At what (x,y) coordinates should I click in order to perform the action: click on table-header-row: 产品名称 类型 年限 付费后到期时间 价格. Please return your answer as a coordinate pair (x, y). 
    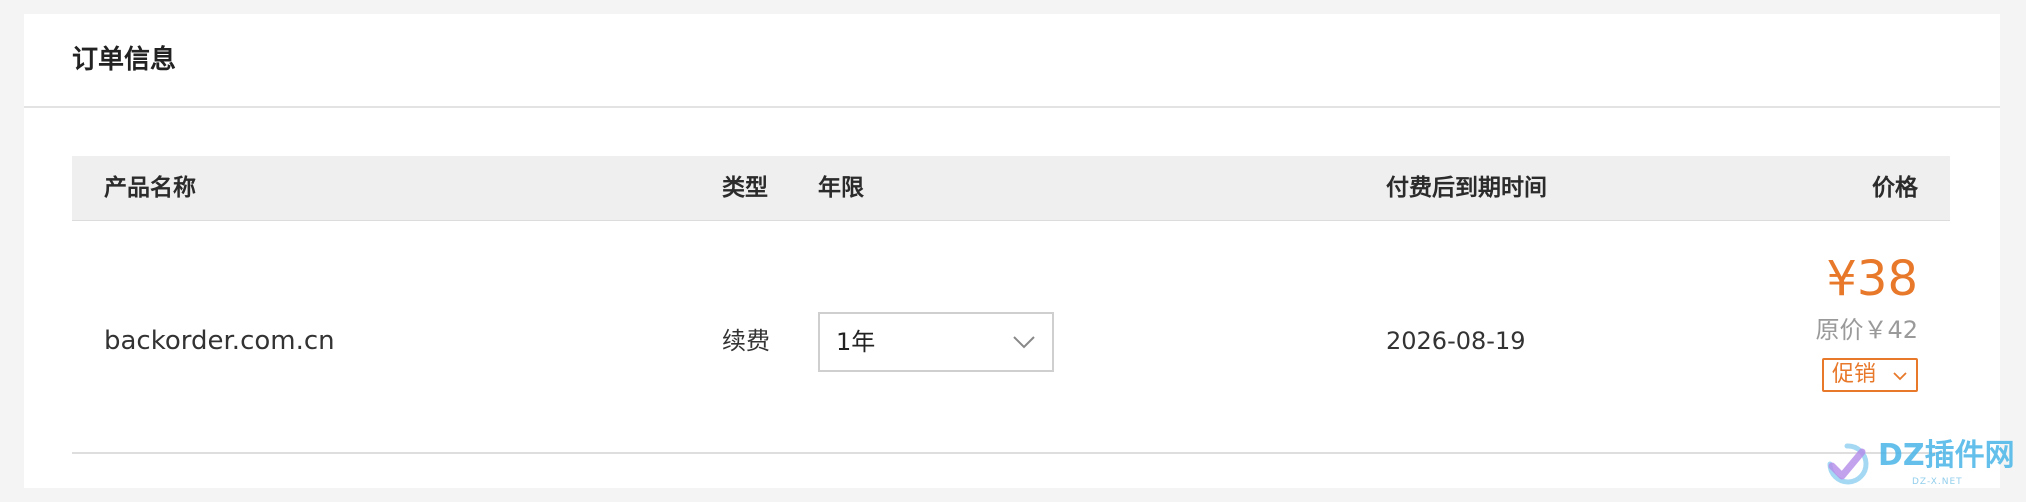
    Looking at the image, I should click on (1011, 188).